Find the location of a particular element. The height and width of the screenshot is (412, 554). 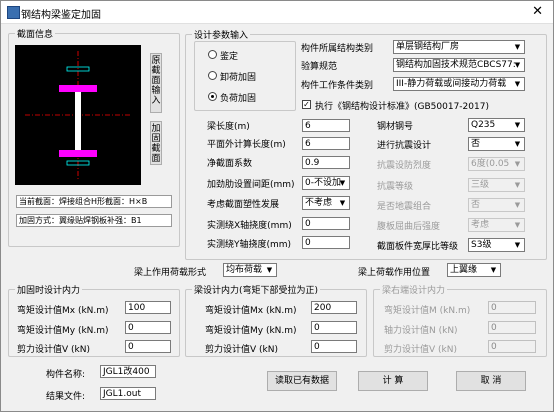

intensity-select: 6度(0.05 ▼ is located at coordinates (496, 164).